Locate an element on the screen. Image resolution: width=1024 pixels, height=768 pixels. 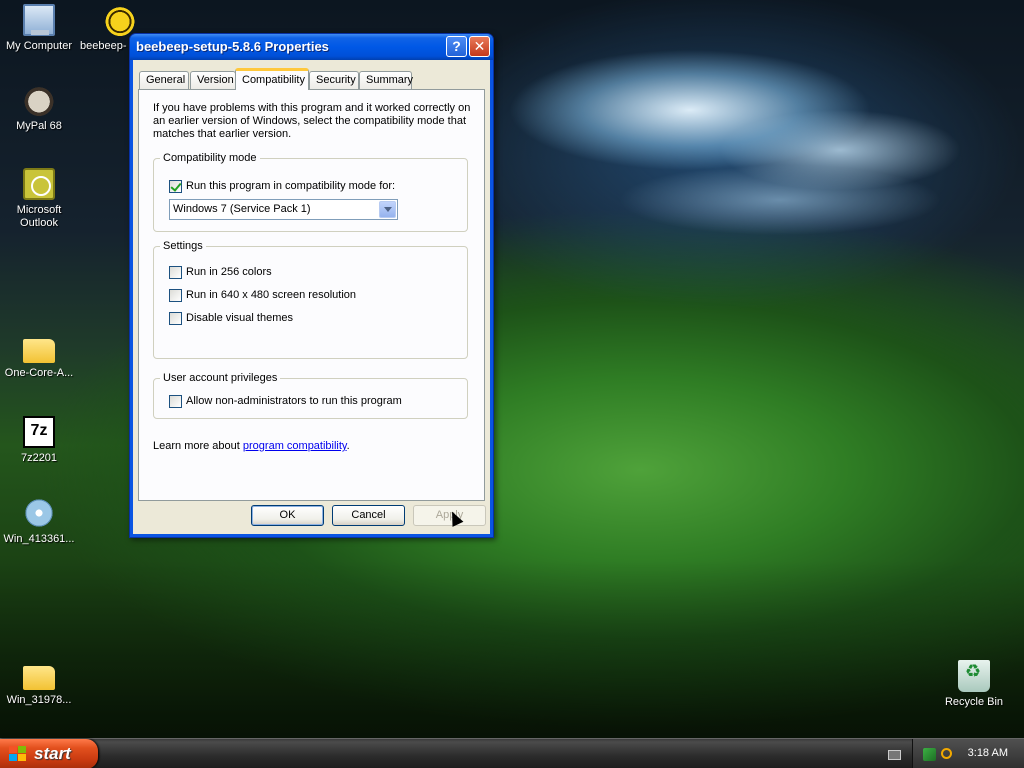
select-value: Windows 7 (Service Pack 1) is located at coordinates (242, 209).